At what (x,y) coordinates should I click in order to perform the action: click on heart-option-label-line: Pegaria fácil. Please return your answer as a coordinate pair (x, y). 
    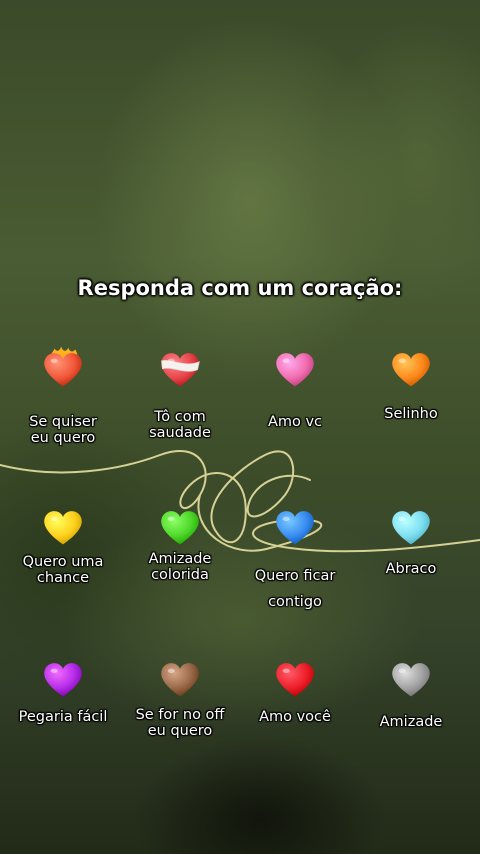
    Looking at the image, I should click on (63, 717).